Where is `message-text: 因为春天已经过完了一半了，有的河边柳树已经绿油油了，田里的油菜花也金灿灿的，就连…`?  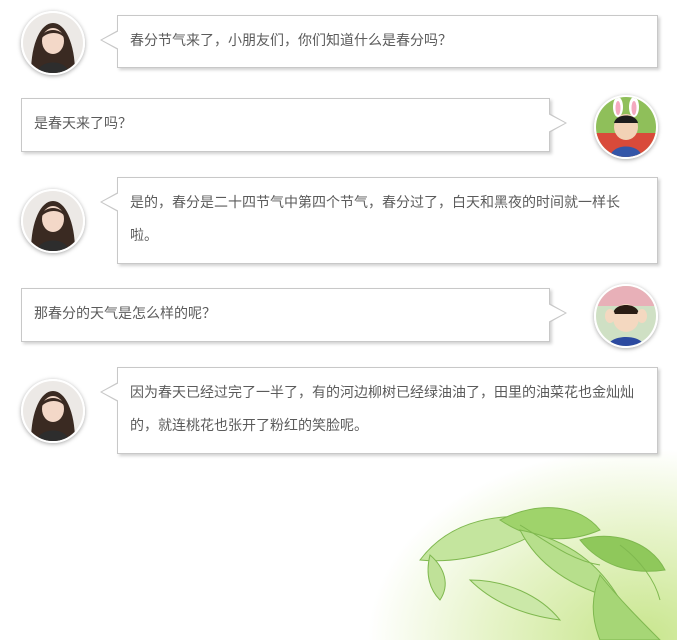
message-text: 因为春天已经过完了一半了，有的河边柳树已经绿油油了，田里的油菜花也金灿灿的，就连… is located at coordinates (382, 409).